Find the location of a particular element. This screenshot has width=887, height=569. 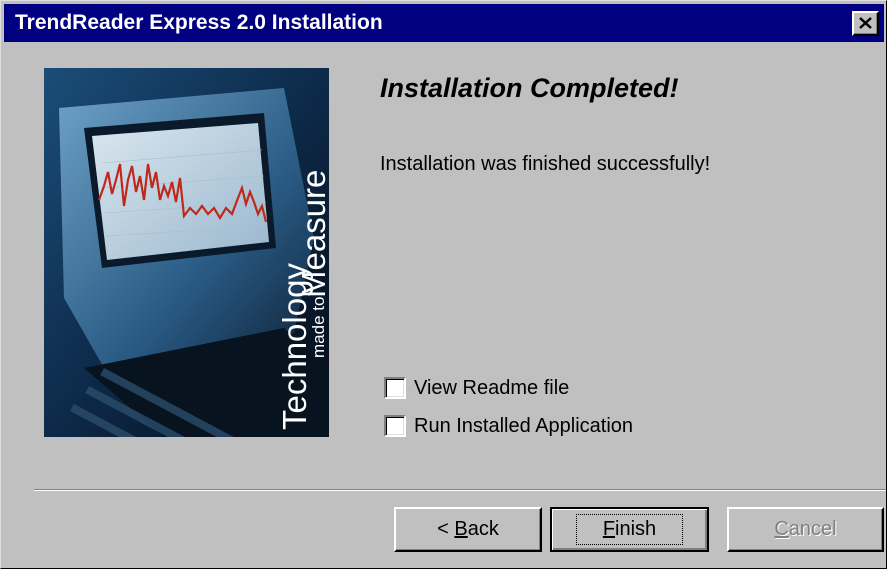

title-bar: TrendReader Express 2.0 Installation is located at coordinates (444, 23).